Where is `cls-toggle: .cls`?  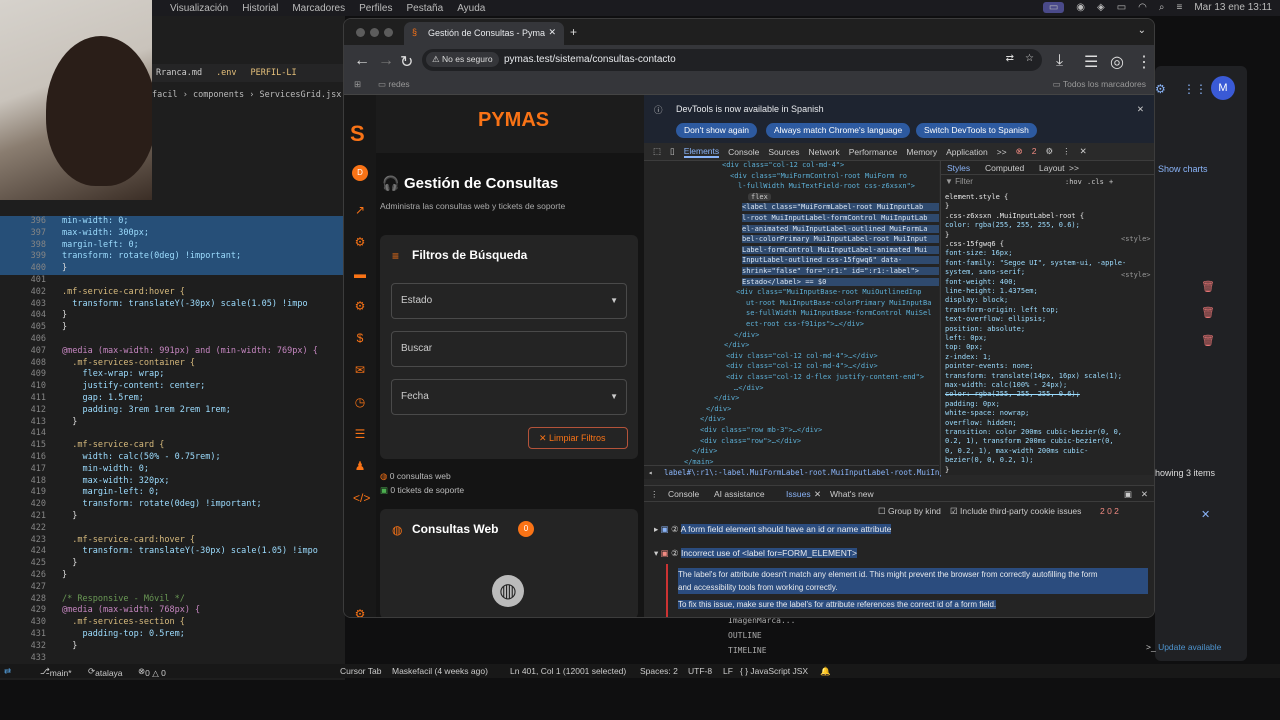
cls-toggle: .cls is located at coordinates (1095, 182).